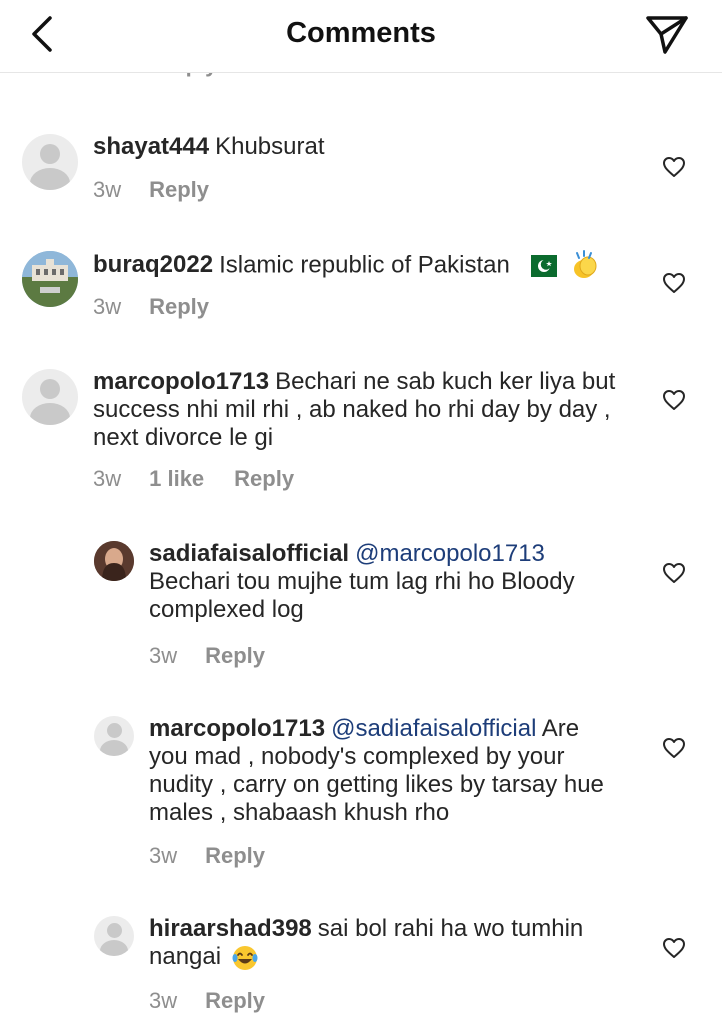 This screenshot has width=722, height=1024. I want to click on comment-meta: 3w 1 like Reply, so click(193, 479).